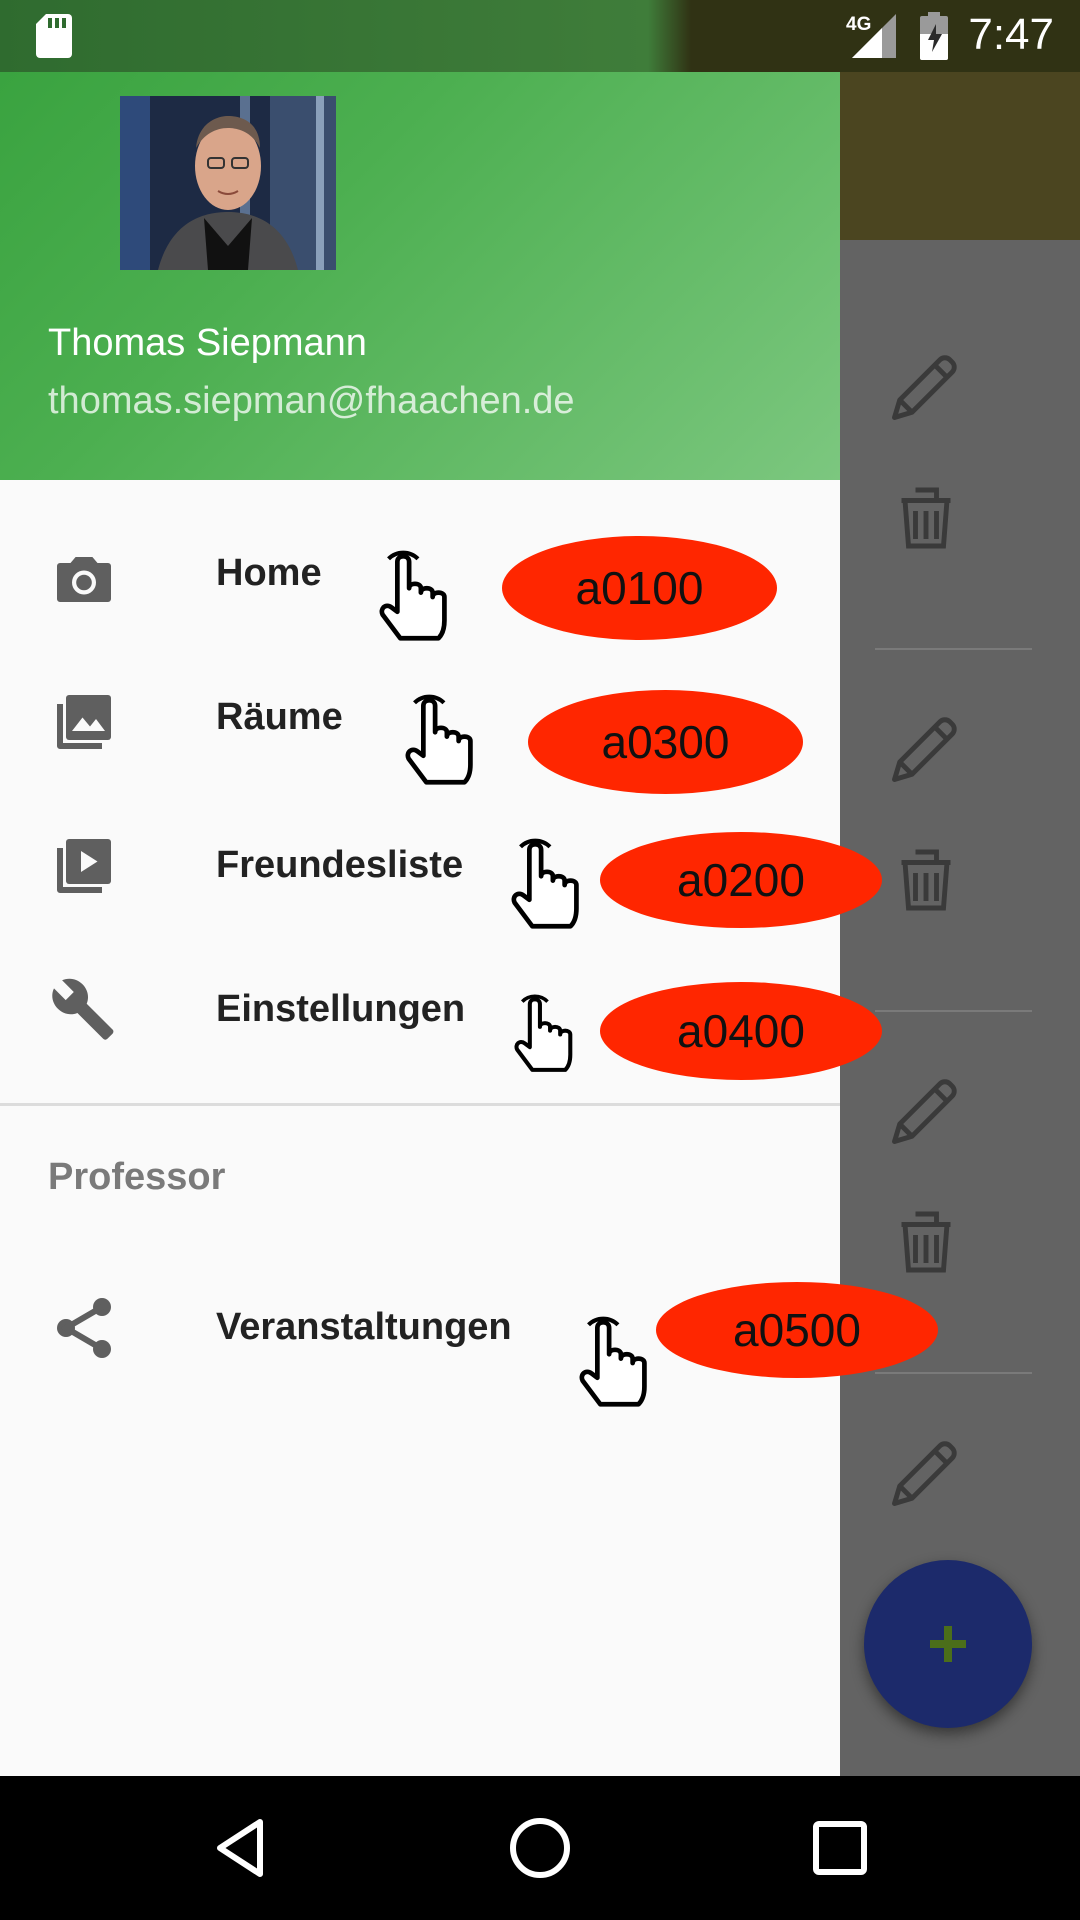 Image resolution: width=1080 pixels, height=1920 pixels. I want to click on navigation-bar, so click(540, 1848).